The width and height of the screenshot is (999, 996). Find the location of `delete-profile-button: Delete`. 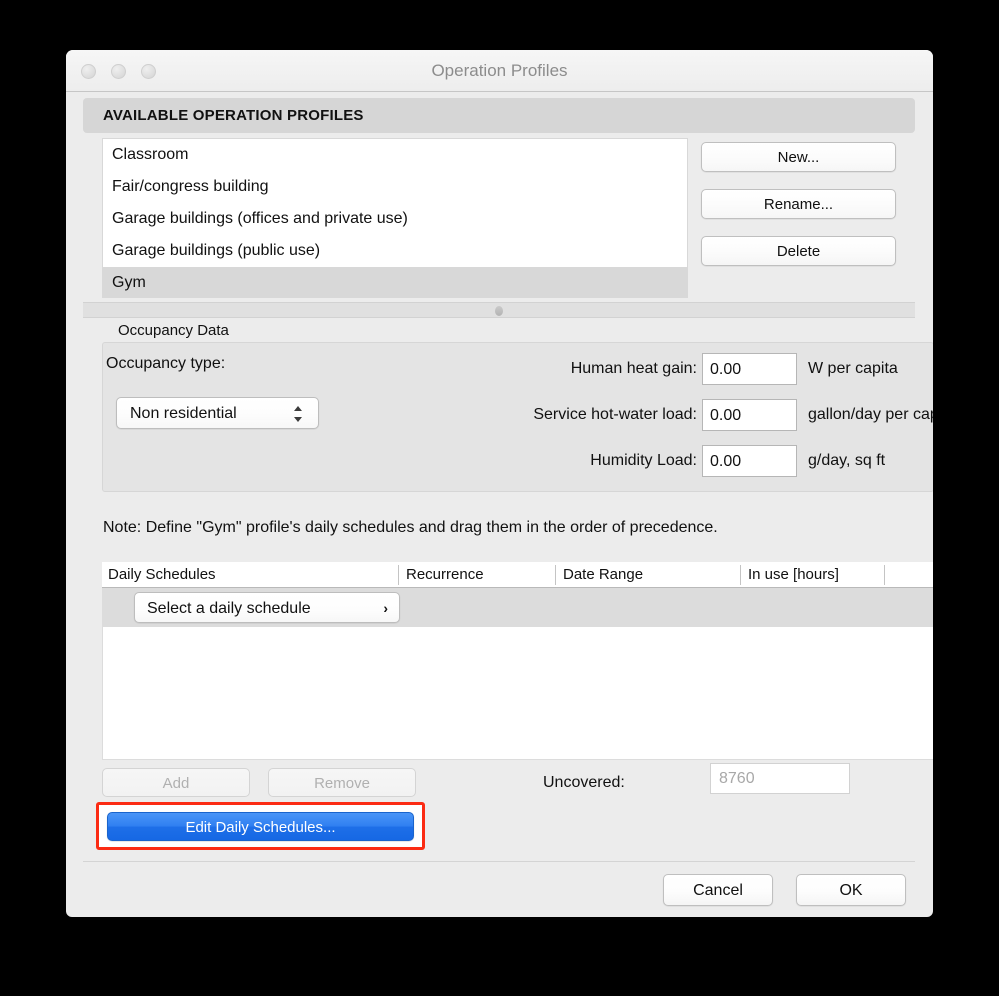

delete-profile-button: Delete is located at coordinates (798, 251).